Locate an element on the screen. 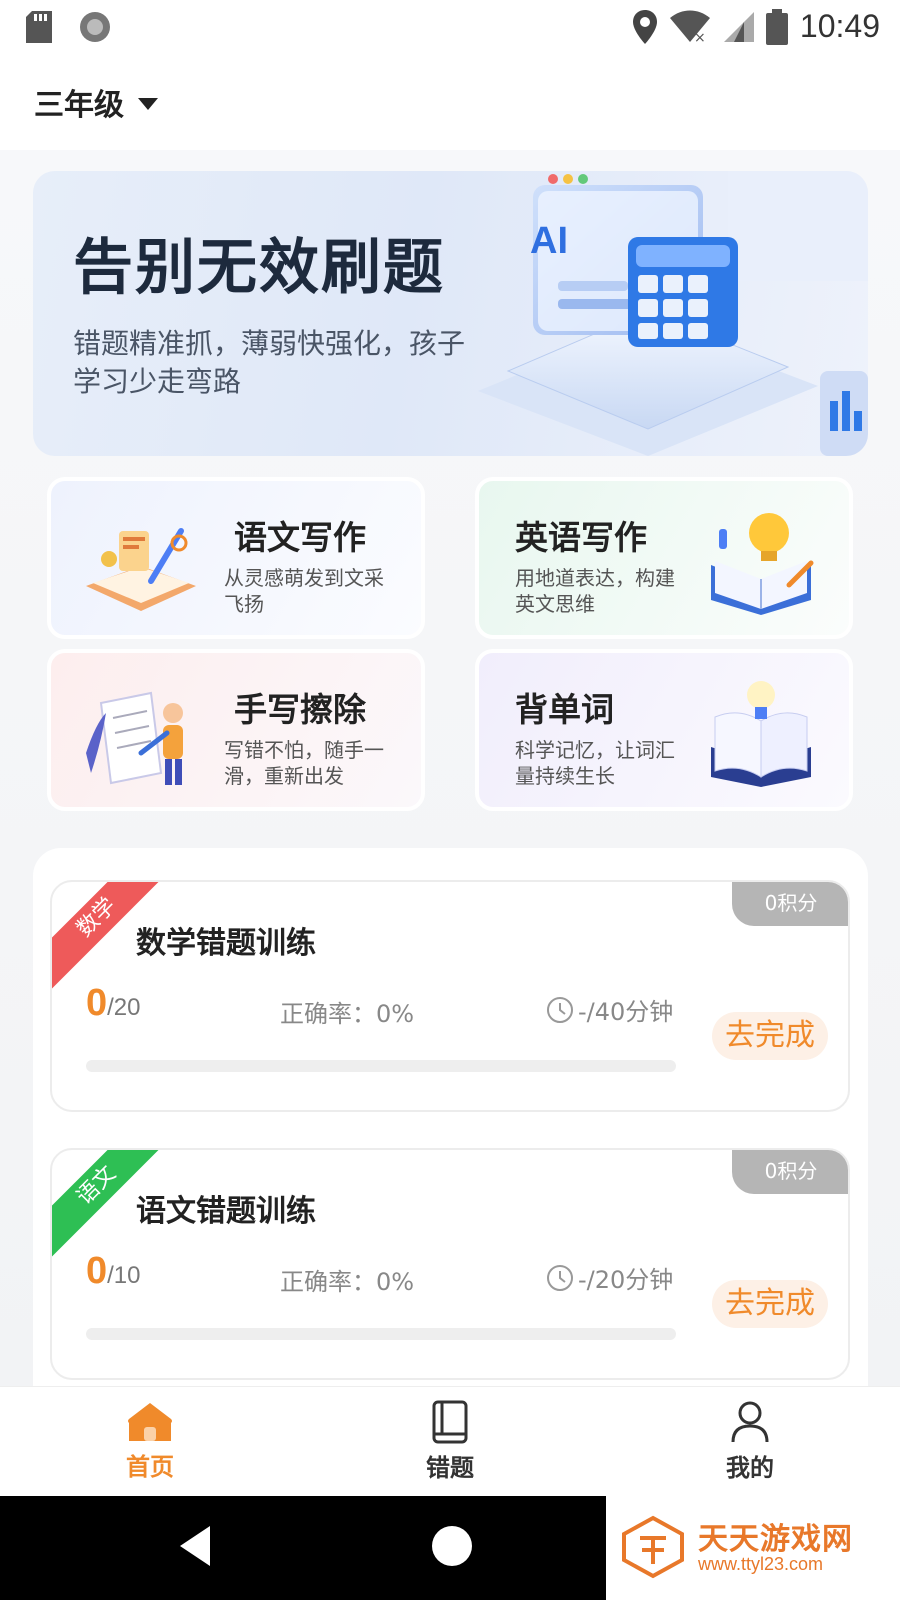  grade-selector: 三年级 is located at coordinates (96, 102).